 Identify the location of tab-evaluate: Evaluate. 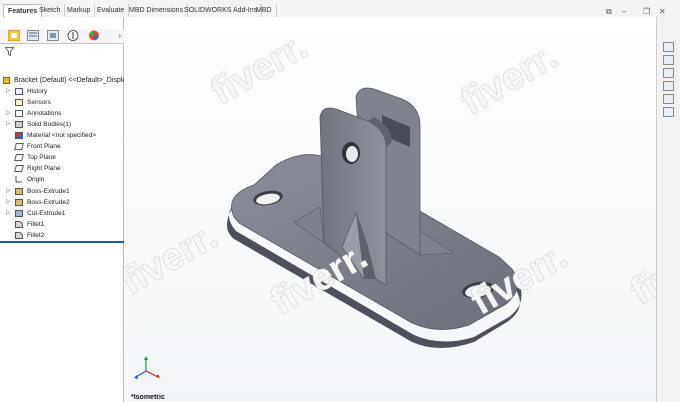
(111, 10).